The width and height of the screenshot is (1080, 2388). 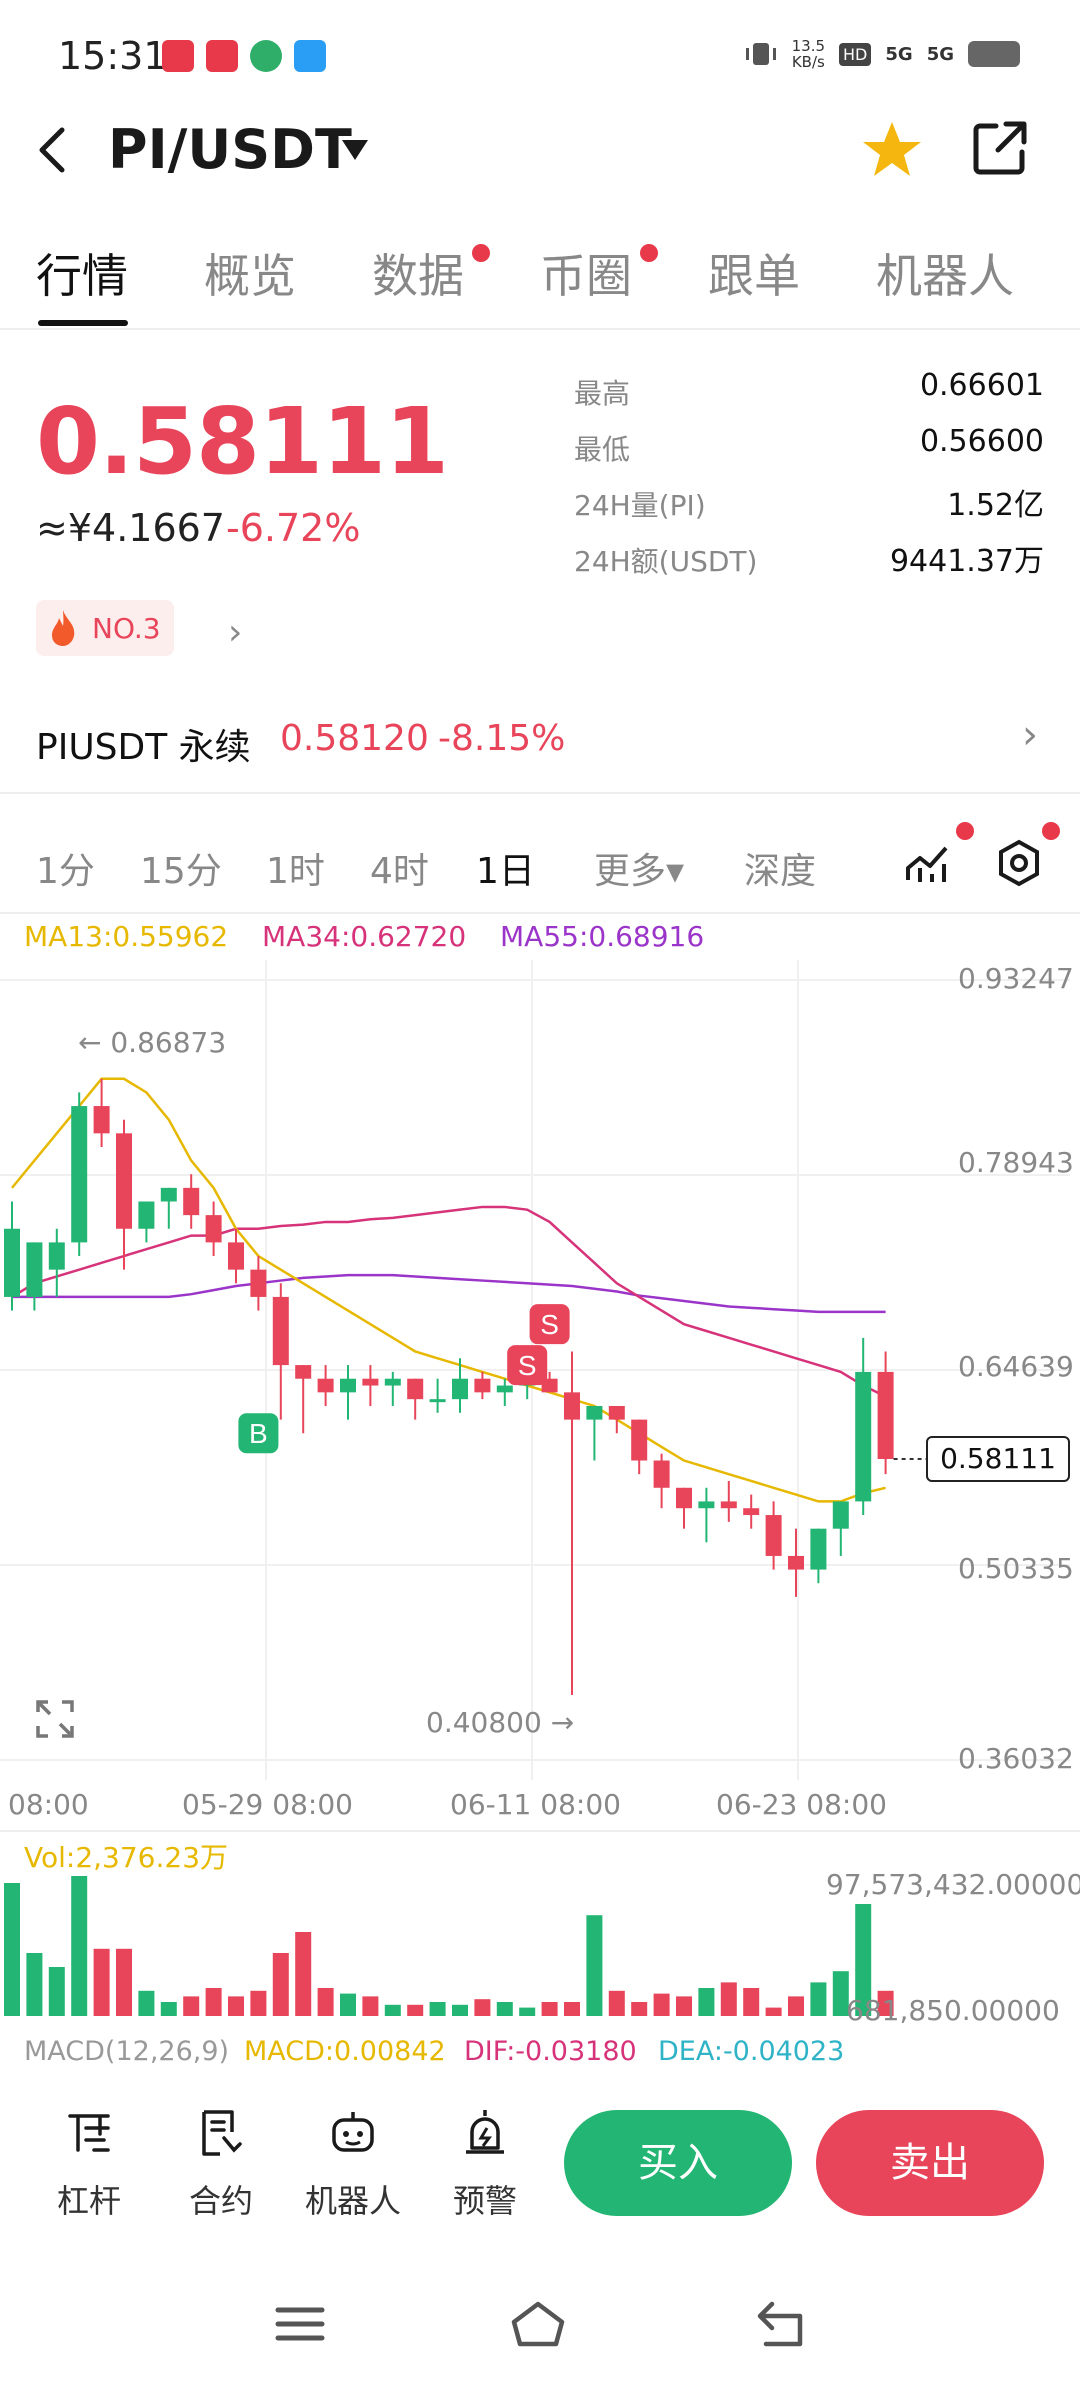 I want to click on stat-vol-label: 24H量(PI), so click(x=640, y=505).